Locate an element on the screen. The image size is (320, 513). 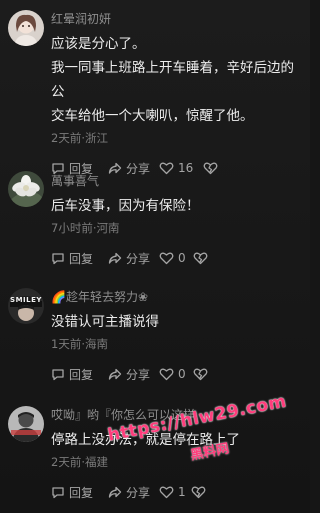
comment-author: 哎呦』哟『你怎么可以这样 is located at coordinates (176, 415).